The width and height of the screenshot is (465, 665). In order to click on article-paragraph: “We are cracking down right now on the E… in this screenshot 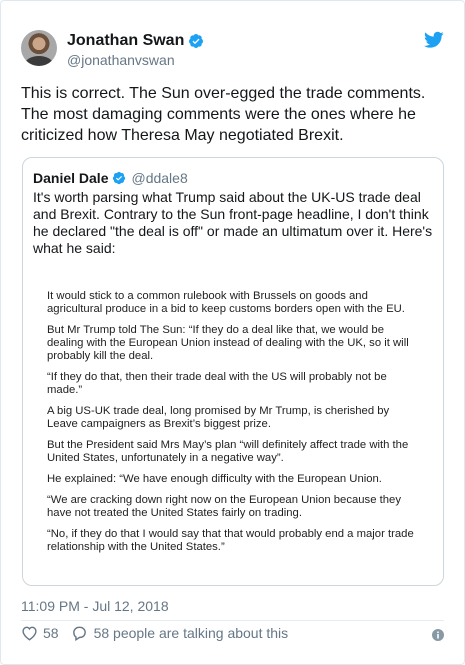, I will do `click(224, 506)`.